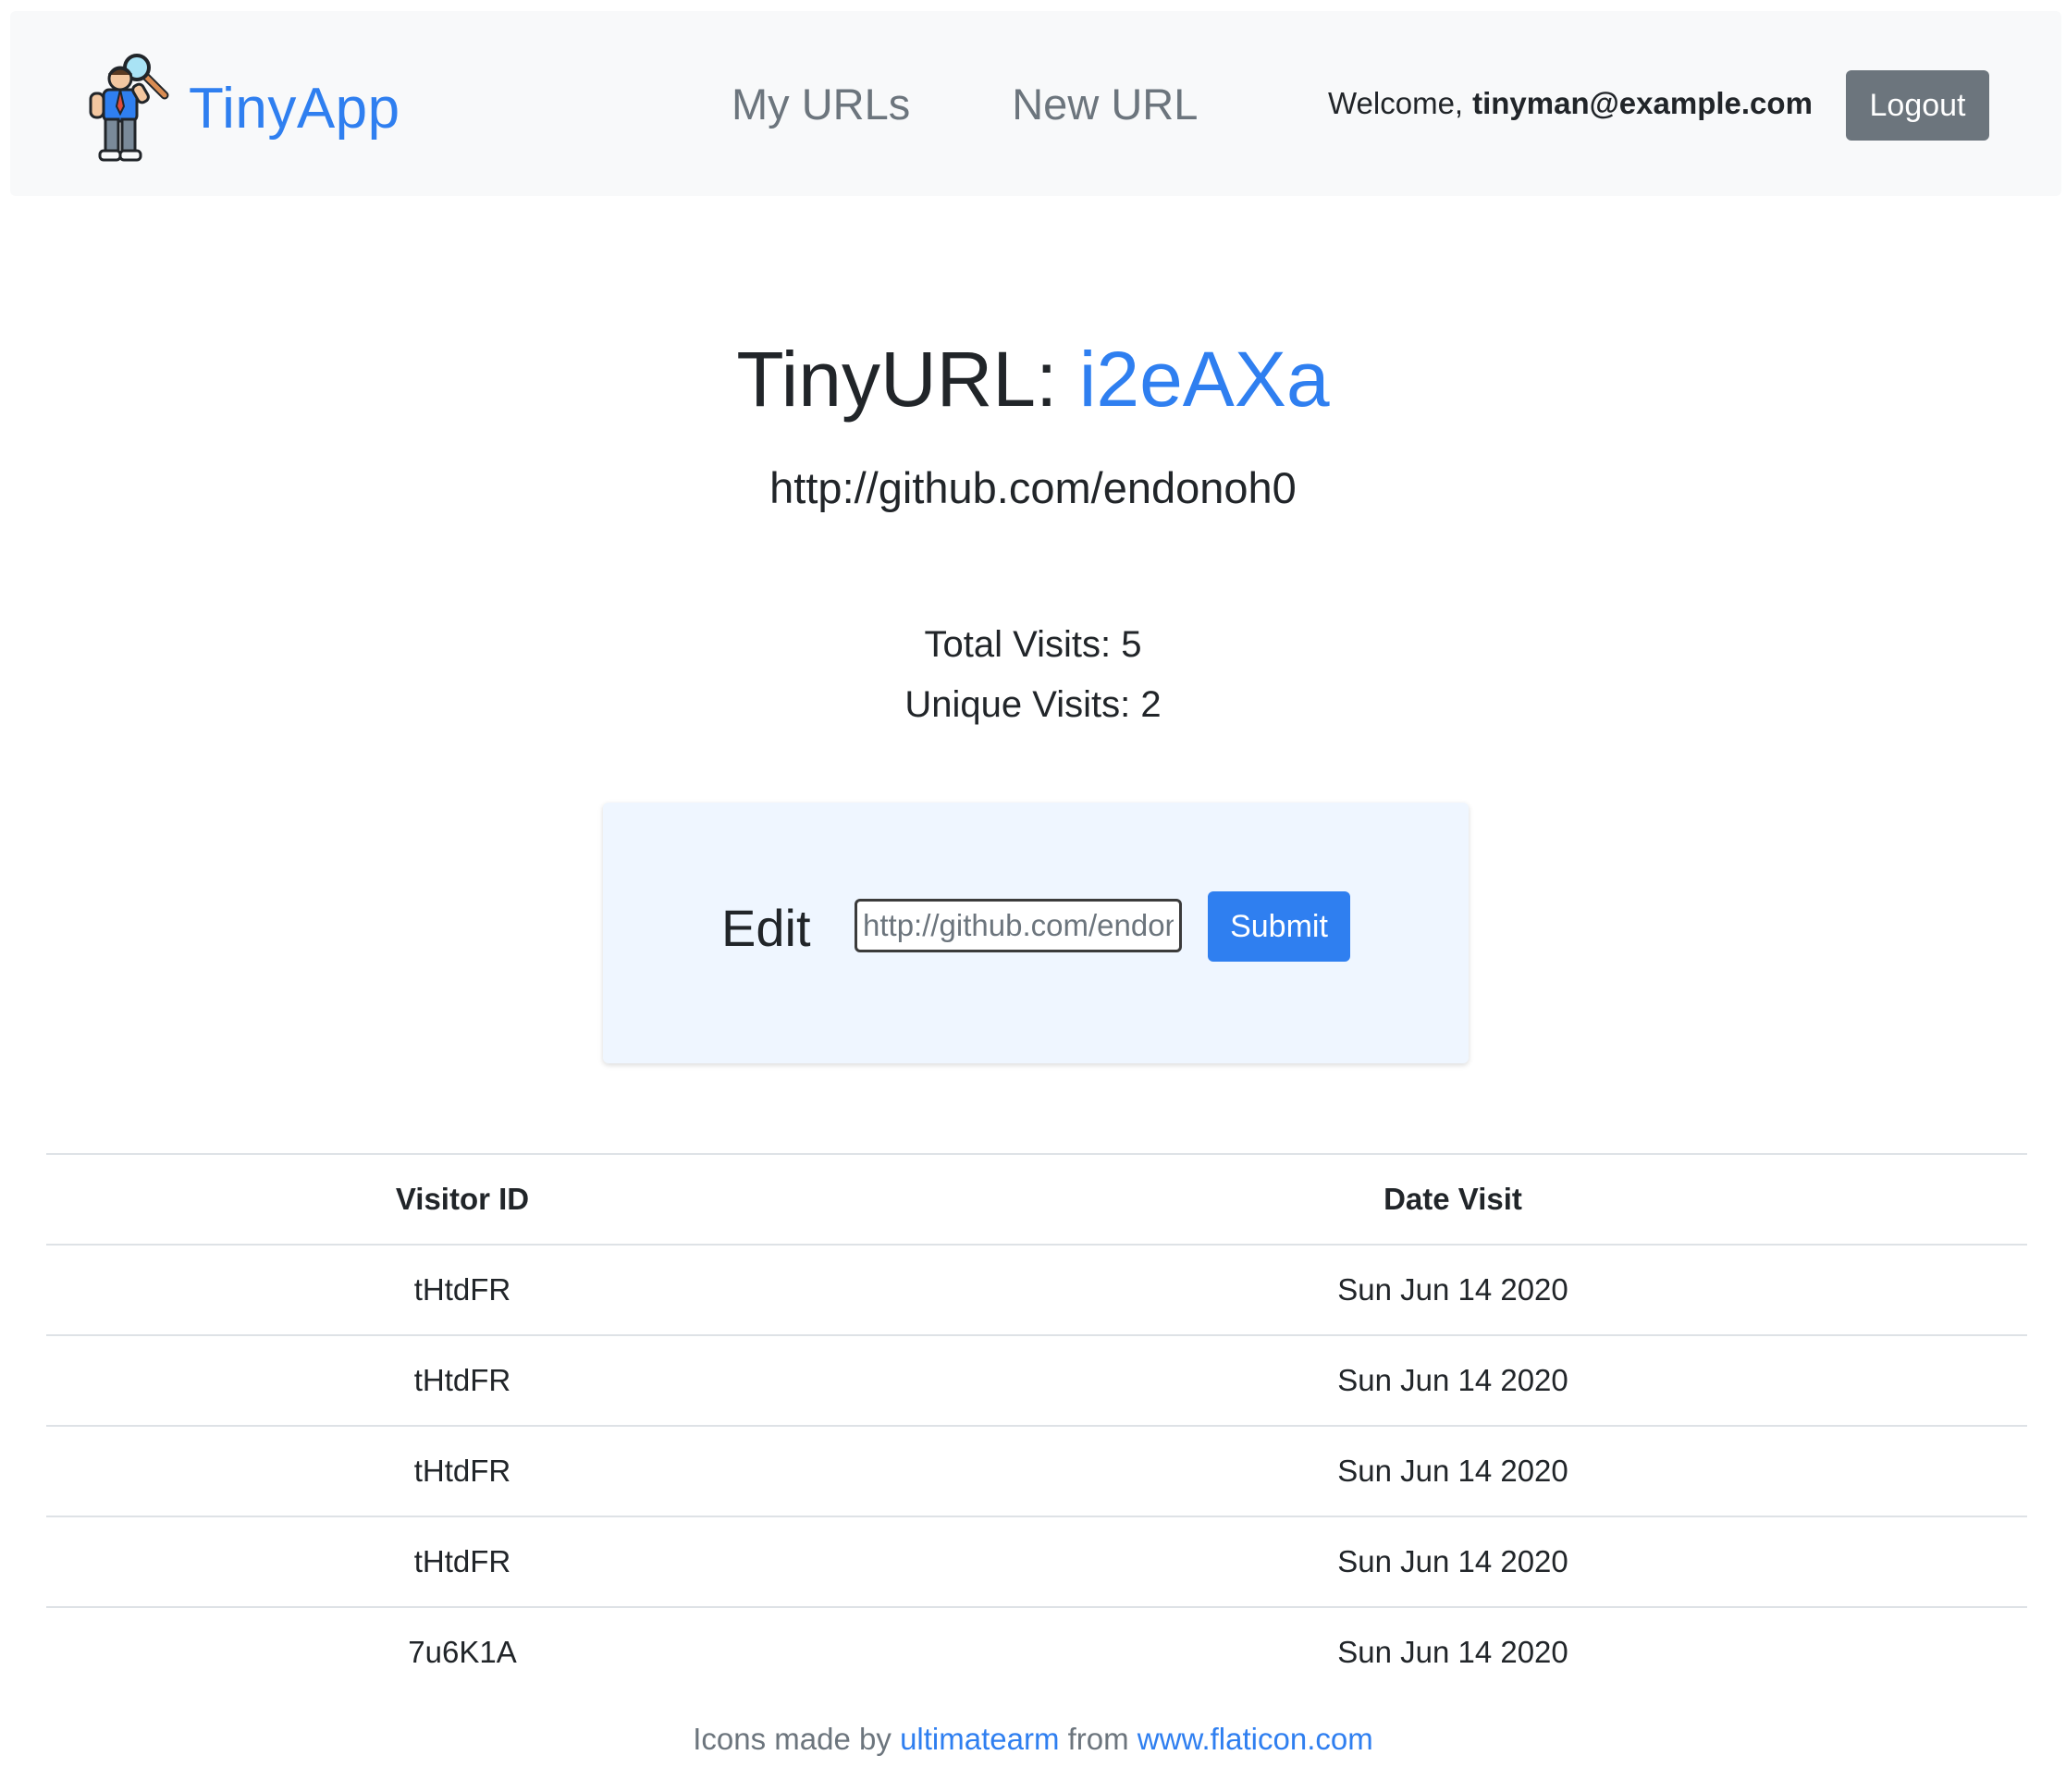 This screenshot has width=2066, height=1792. I want to click on unique-visits: Unique Visits: 2, so click(1033, 704).